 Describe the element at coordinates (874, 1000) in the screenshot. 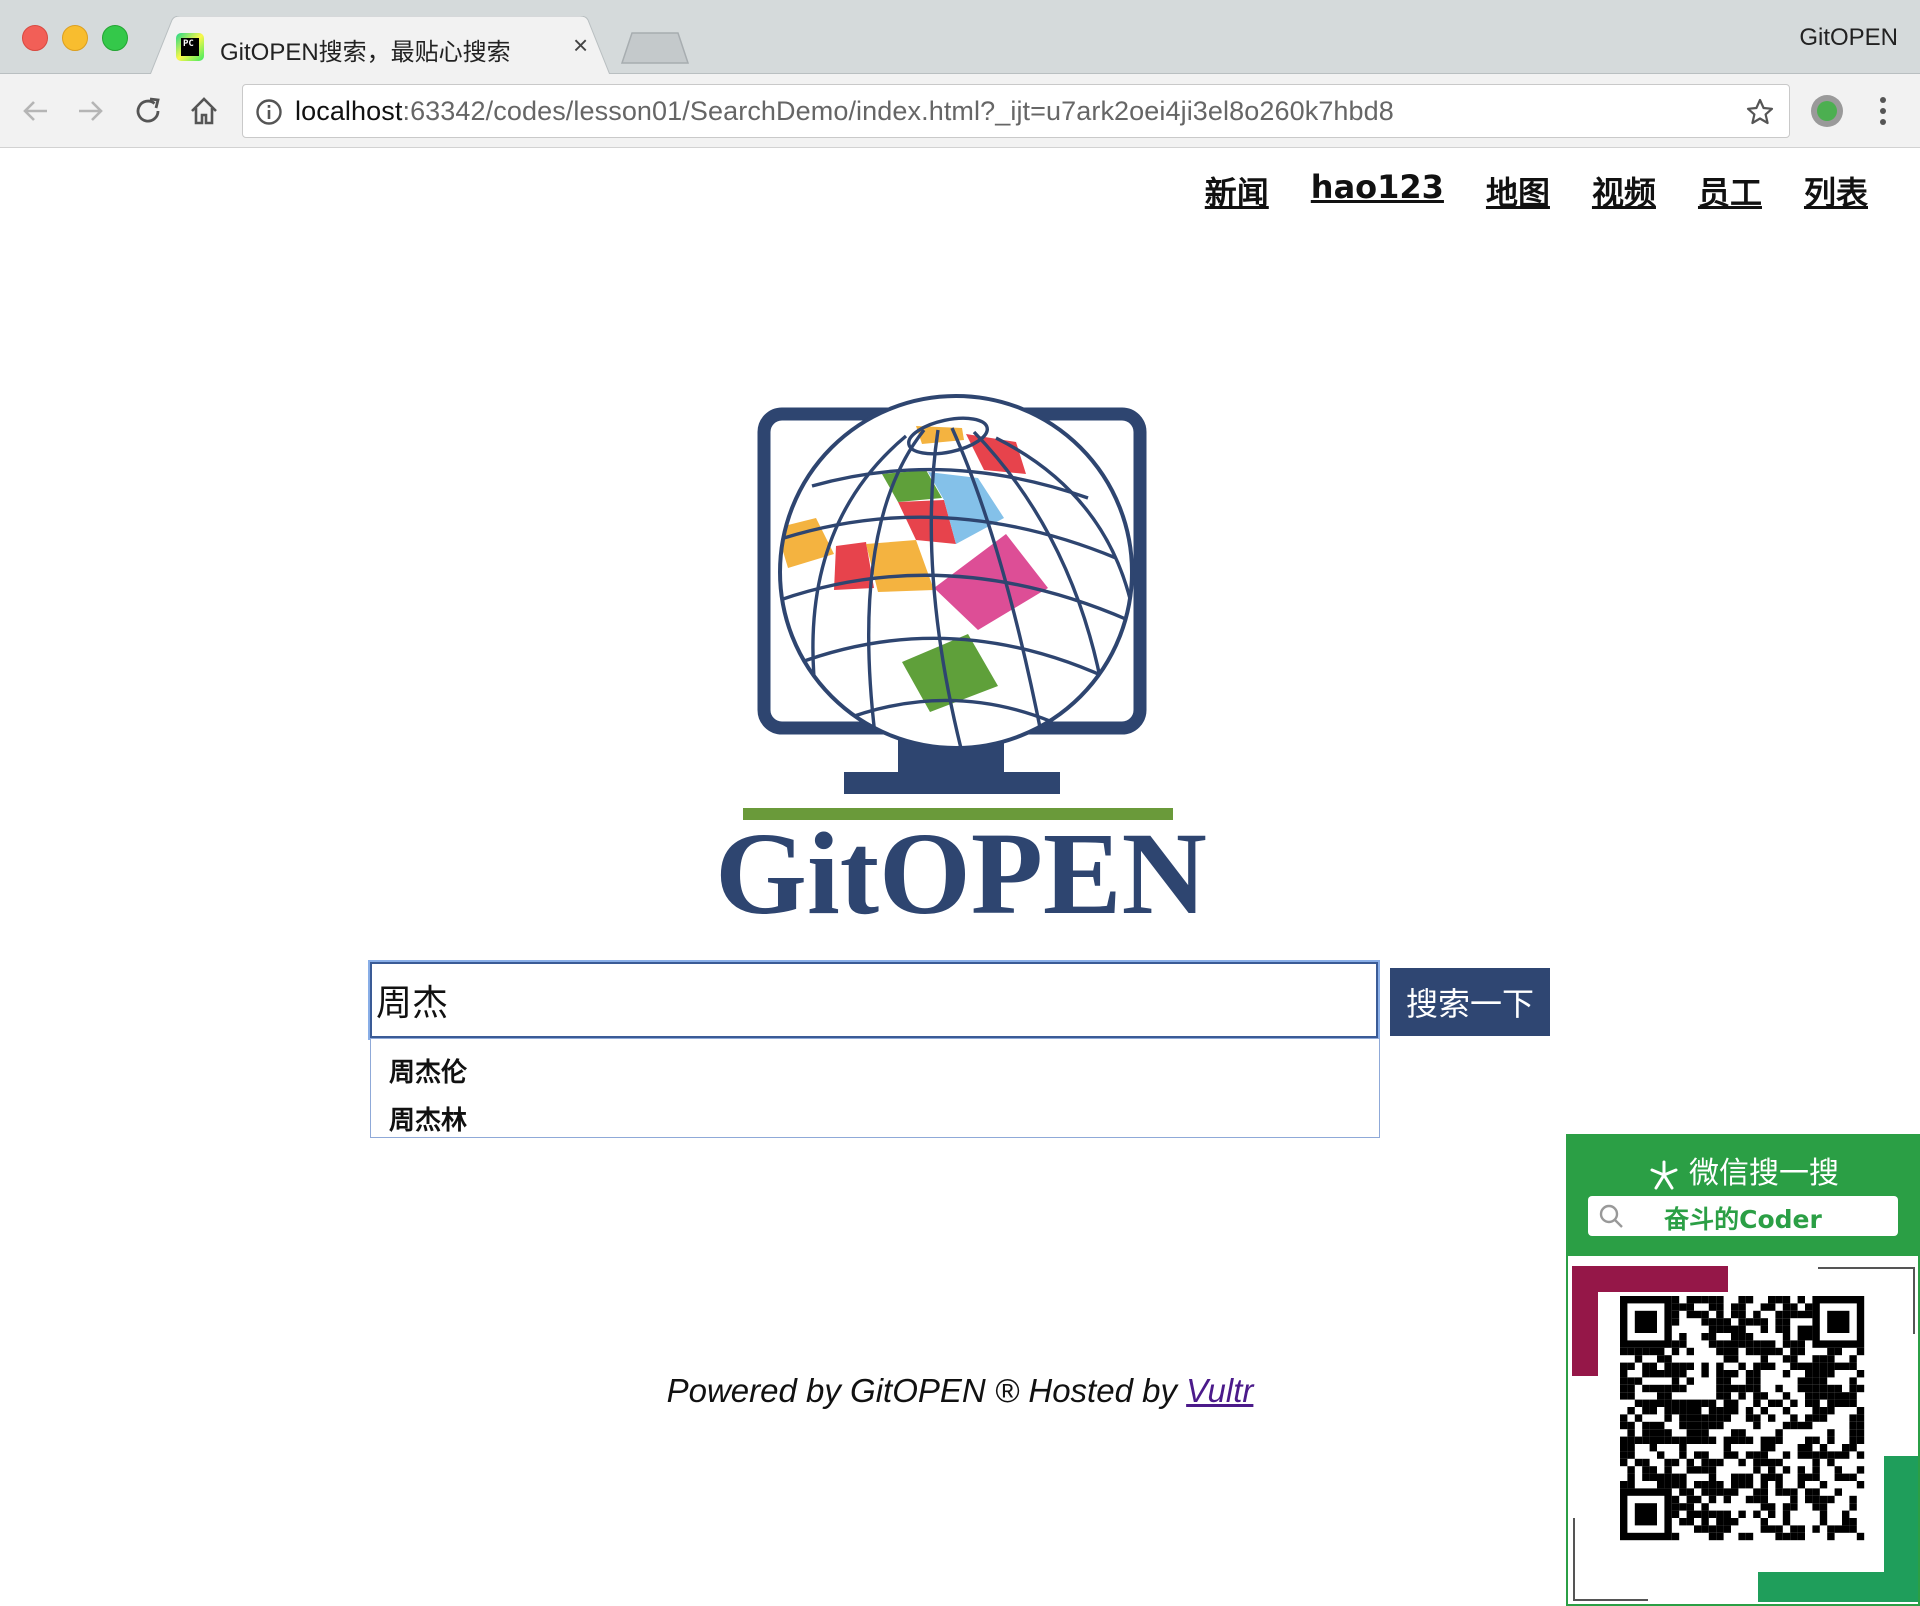

I see `search-input` at that location.